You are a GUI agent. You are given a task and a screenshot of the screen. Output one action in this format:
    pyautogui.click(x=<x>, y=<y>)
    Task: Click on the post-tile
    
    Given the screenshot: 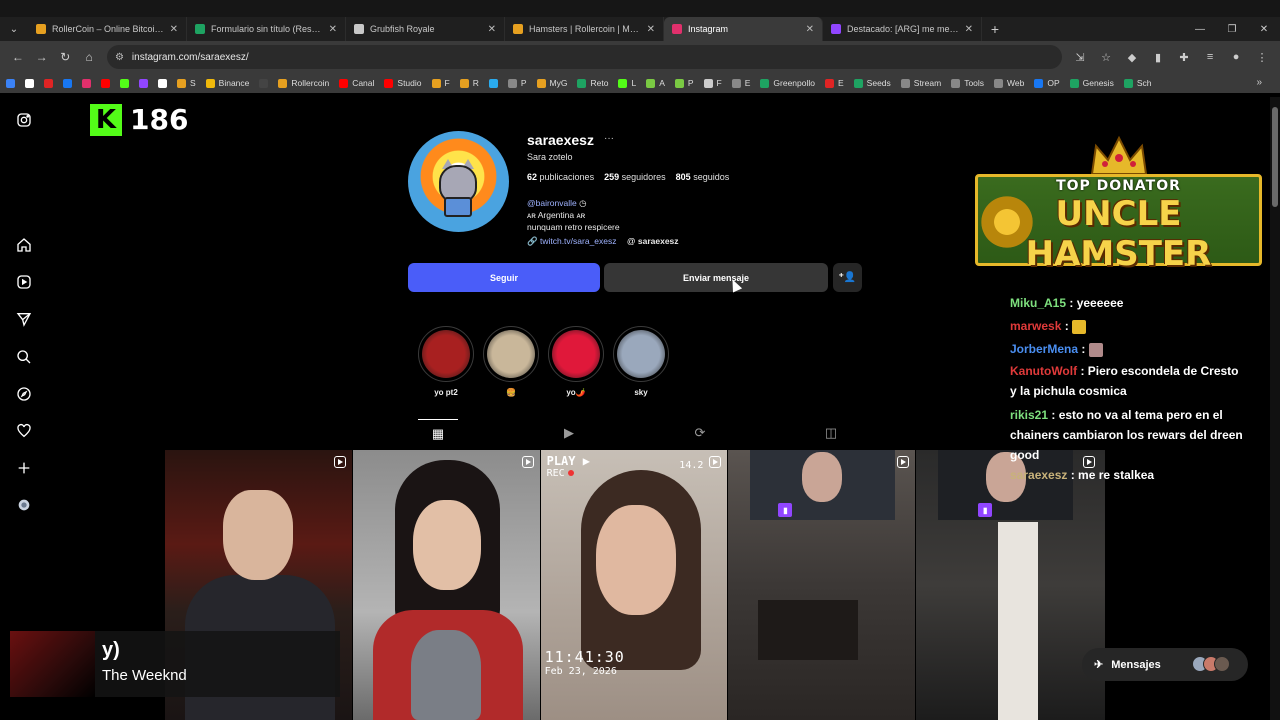 What is the action you would take?
    pyautogui.click(x=446, y=585)
    